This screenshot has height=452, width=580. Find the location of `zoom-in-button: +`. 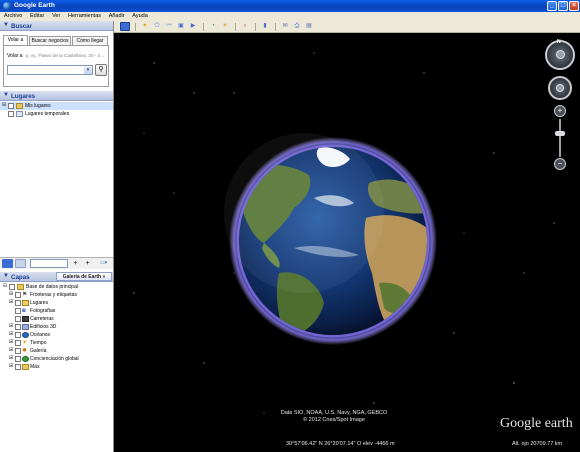

zoom-in-button: + is located at coordinates (560, 111).